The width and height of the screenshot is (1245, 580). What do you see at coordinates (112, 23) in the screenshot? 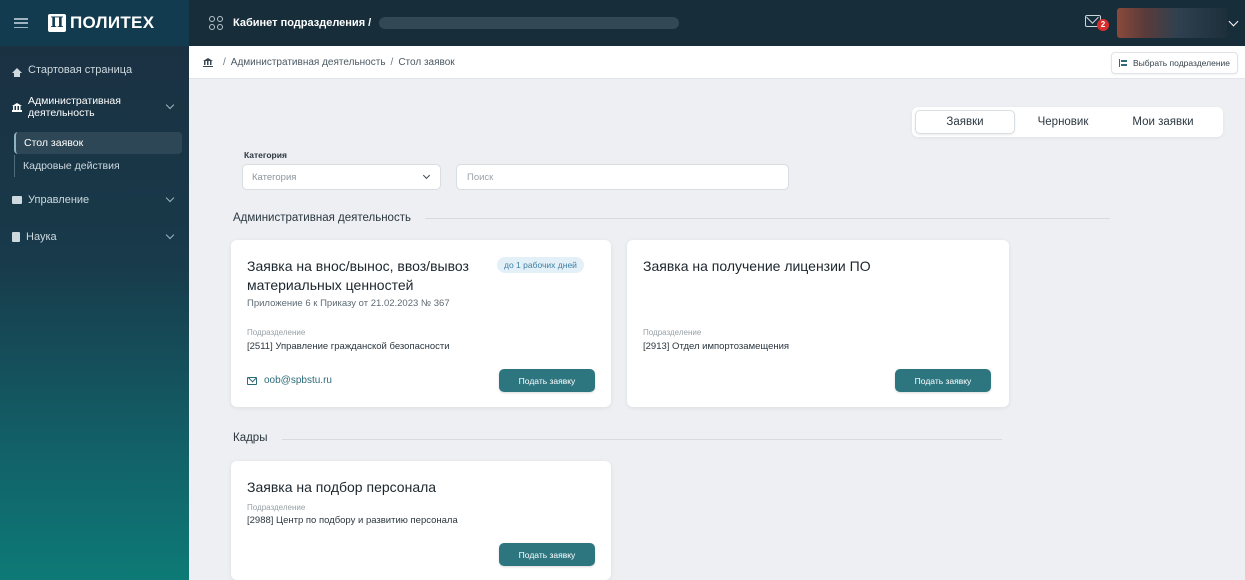
I see `logo-text: ПОЛИТЕХ` at bounding box center [112, 23].